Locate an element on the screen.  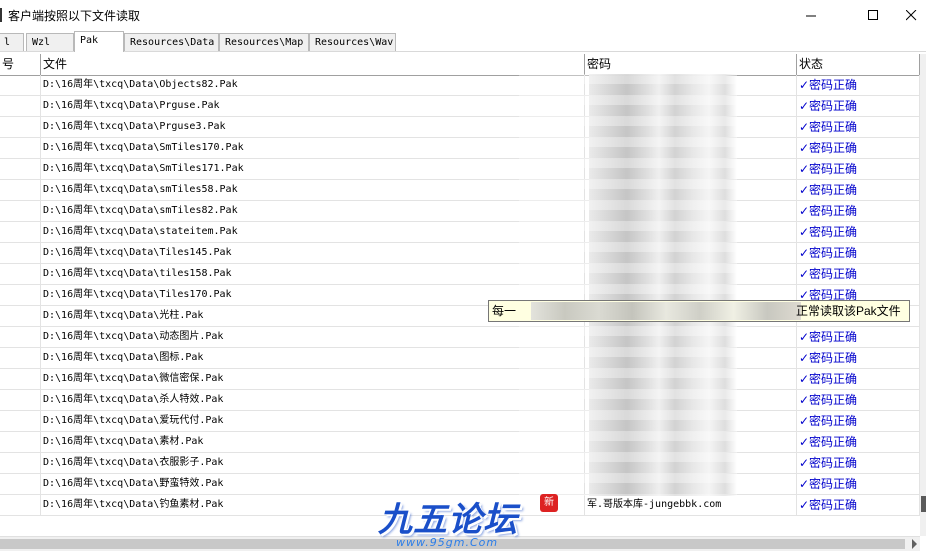
column-header-file: 文件 is located at coordinates (313, 64).